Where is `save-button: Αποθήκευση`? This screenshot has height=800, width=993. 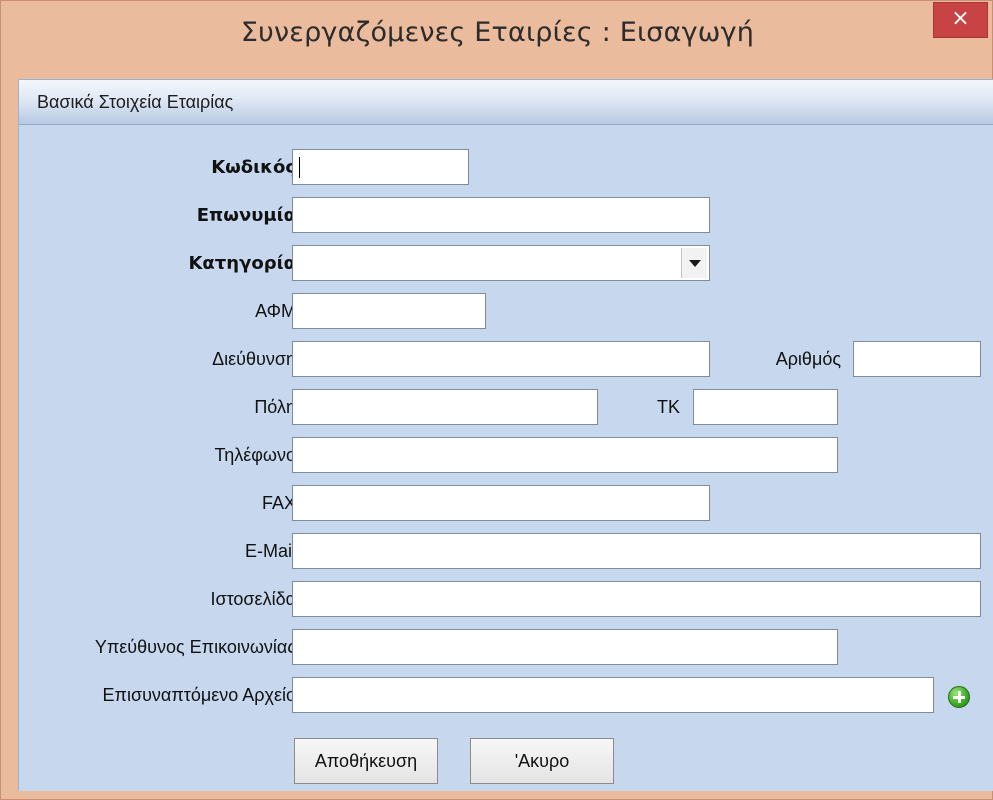 save-button: Αποθήκευση is located at coordinates (366, 761).